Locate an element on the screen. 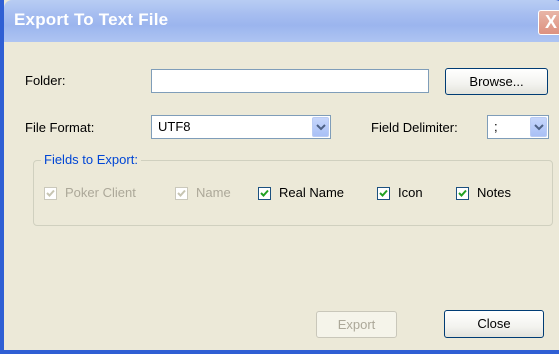 This screenshot has height=354, width=559. real-name-checkbox is located at coordinates (264, 193).